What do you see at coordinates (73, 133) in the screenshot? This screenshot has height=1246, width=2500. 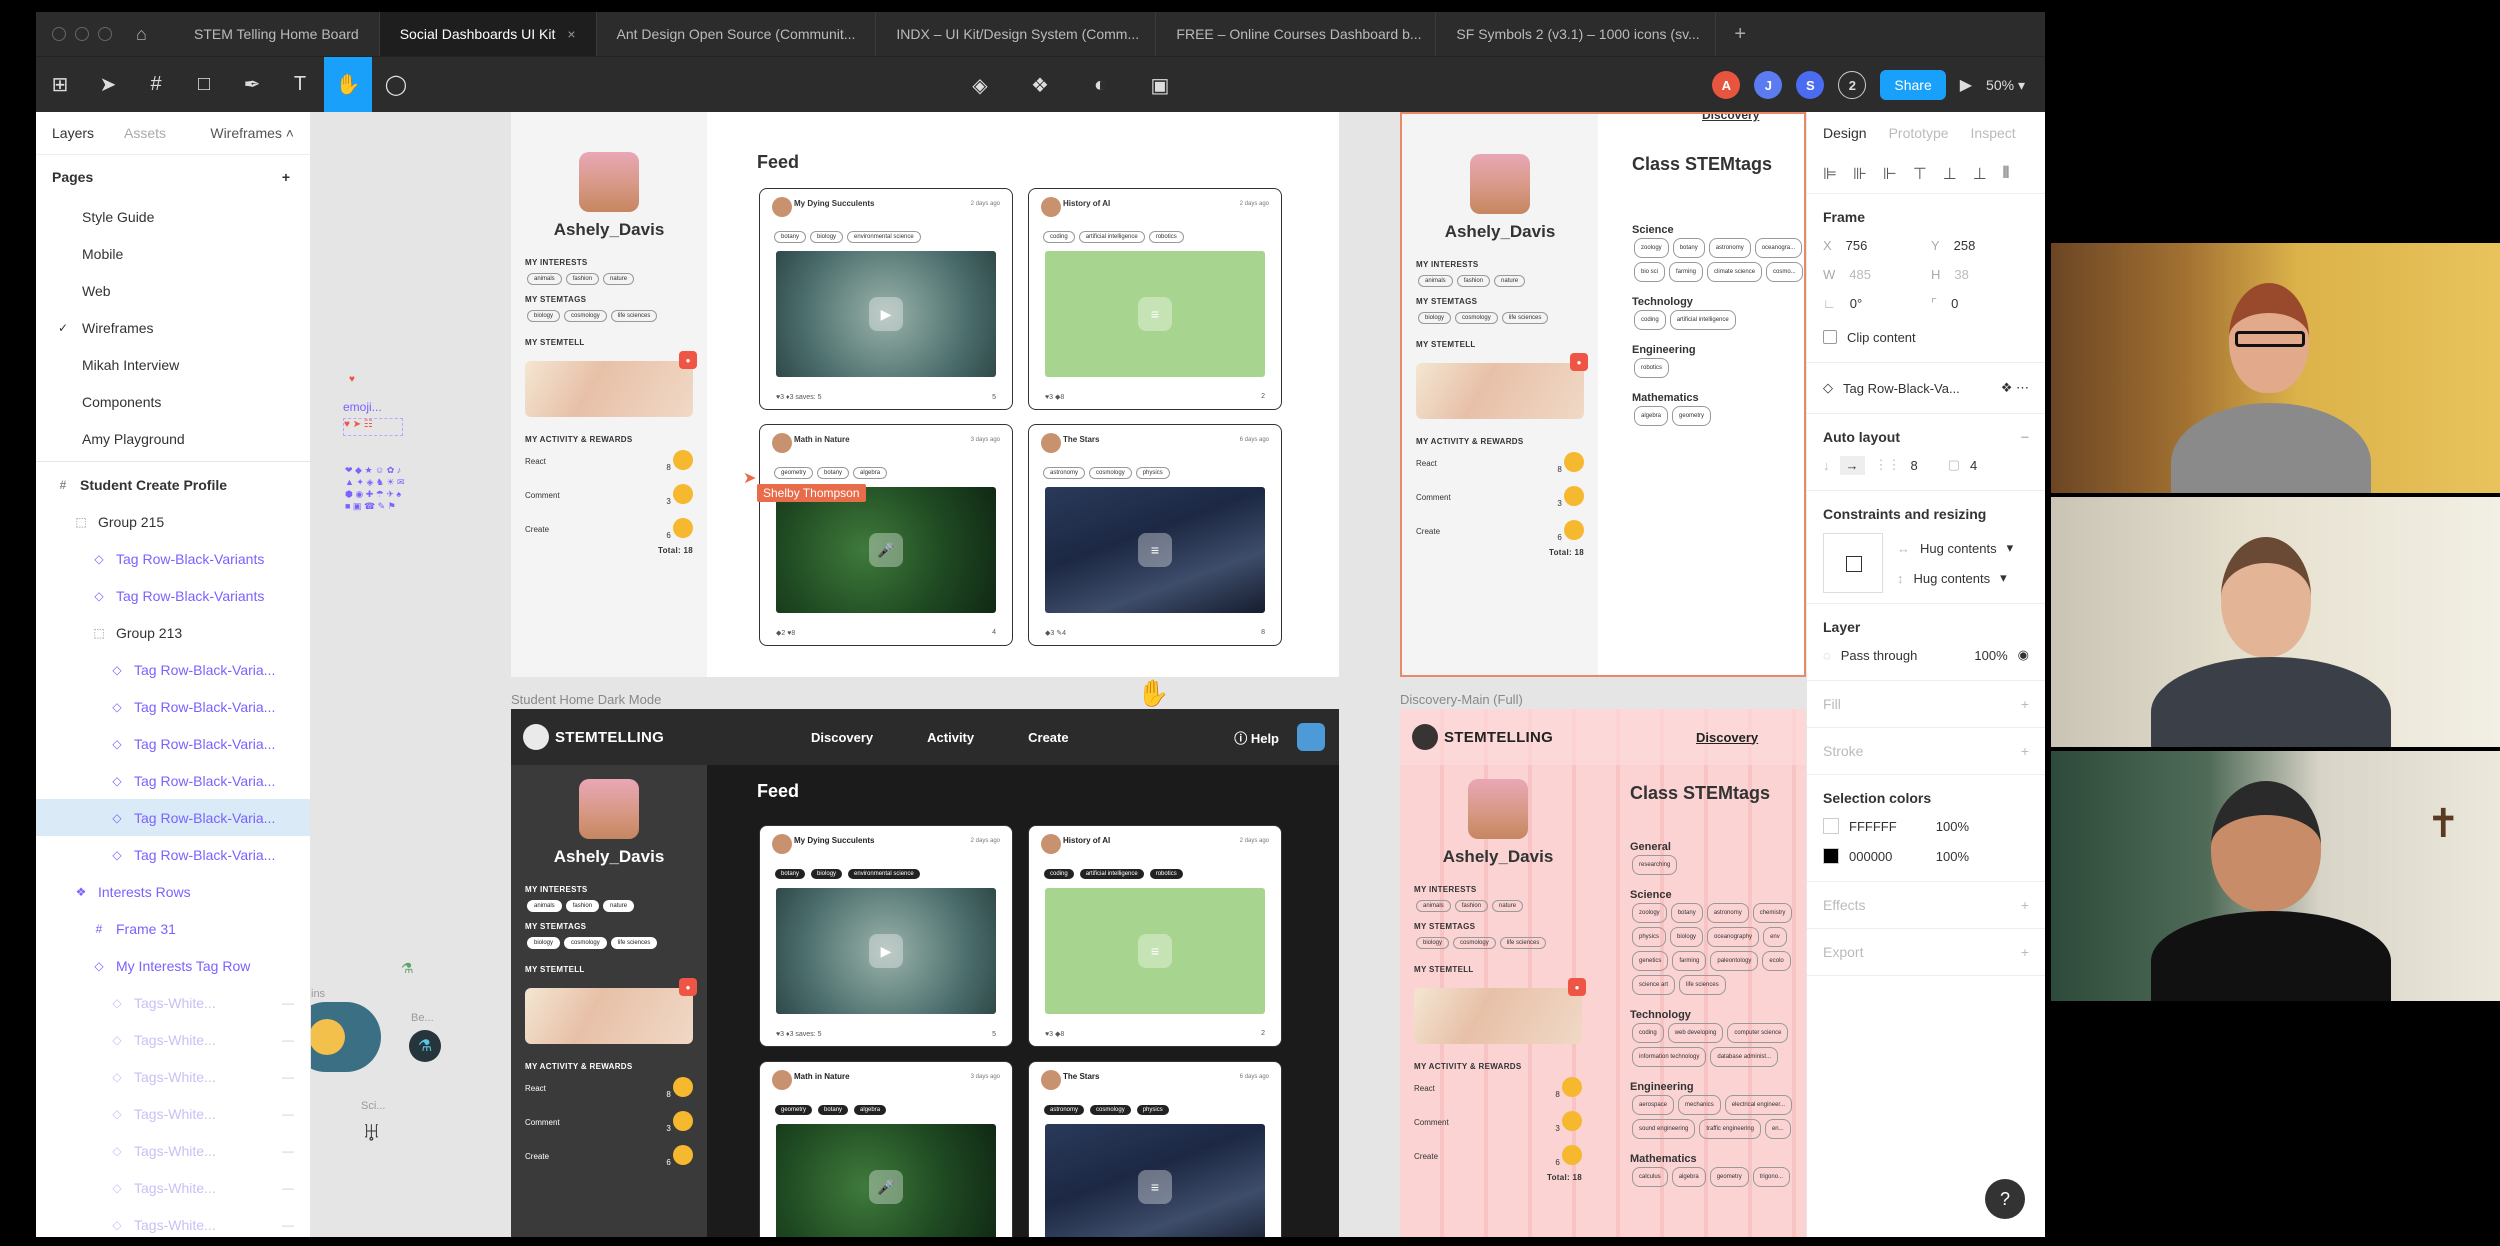 I see `tab-layers: Layers` at bounding box center [73, 133].